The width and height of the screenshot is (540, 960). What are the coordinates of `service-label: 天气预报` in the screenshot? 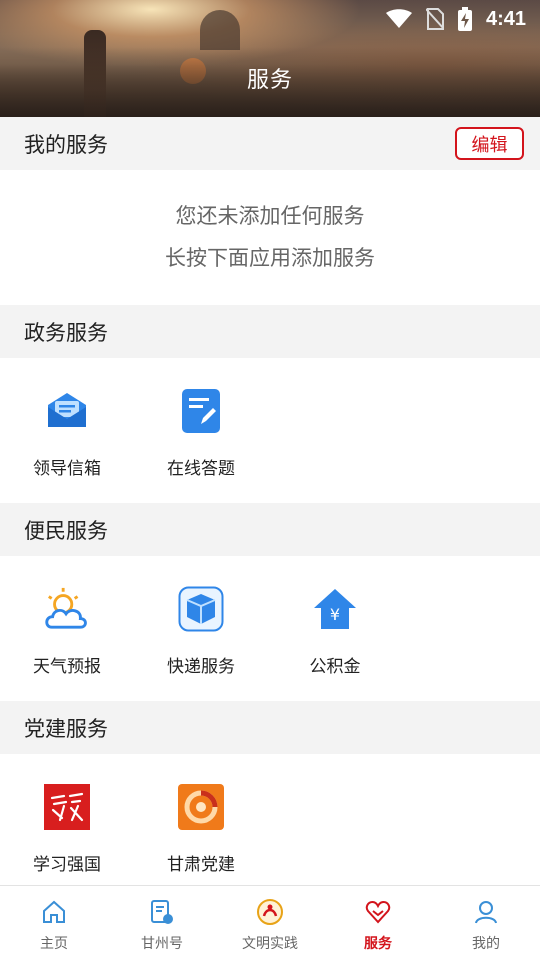 It's located at (67, 667).